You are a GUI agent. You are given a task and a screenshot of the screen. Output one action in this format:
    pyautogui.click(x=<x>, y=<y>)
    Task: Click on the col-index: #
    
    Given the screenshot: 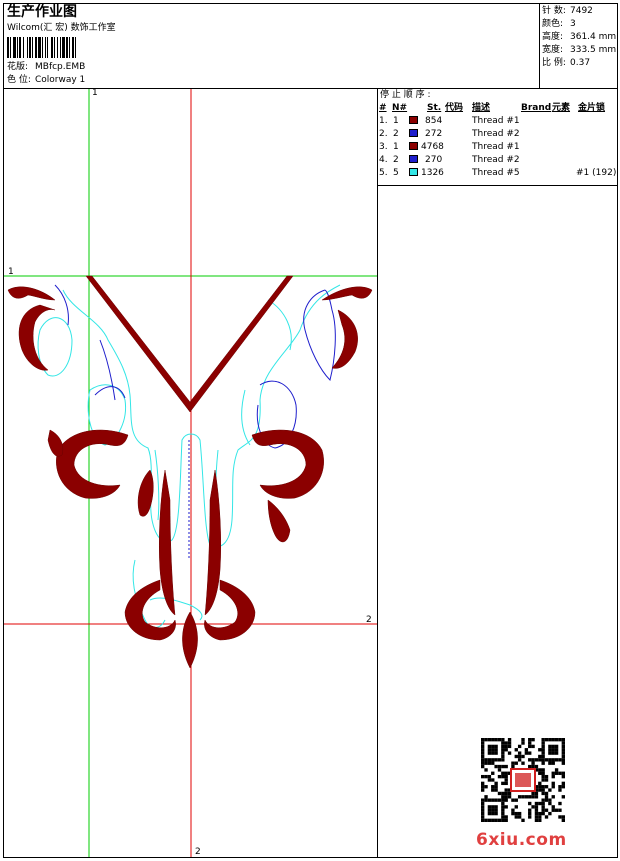 What is the action you would take?
    pyautogui.click(x=383, y=108)
    